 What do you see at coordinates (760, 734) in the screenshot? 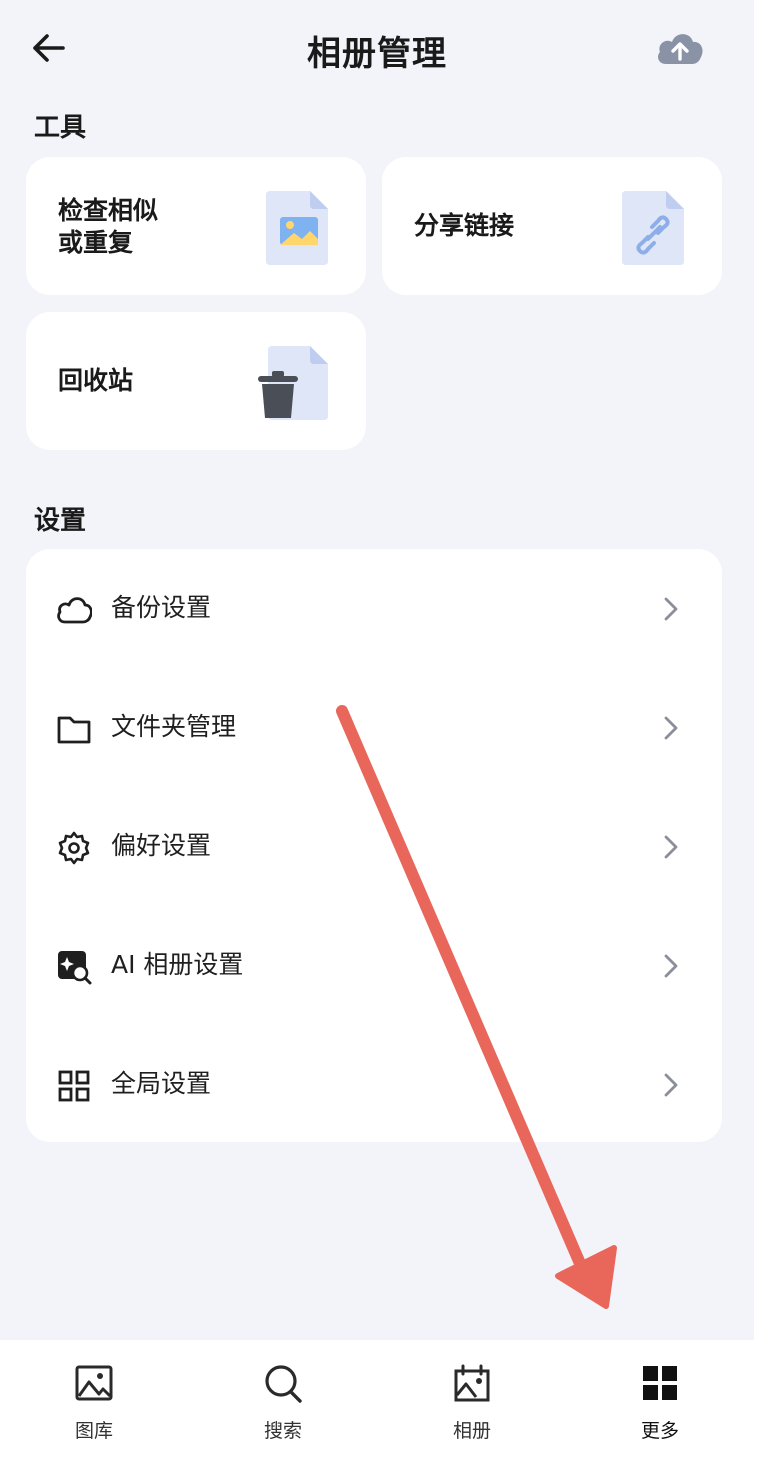
I see `right-edge-strip` at bounding box center [760, 734].